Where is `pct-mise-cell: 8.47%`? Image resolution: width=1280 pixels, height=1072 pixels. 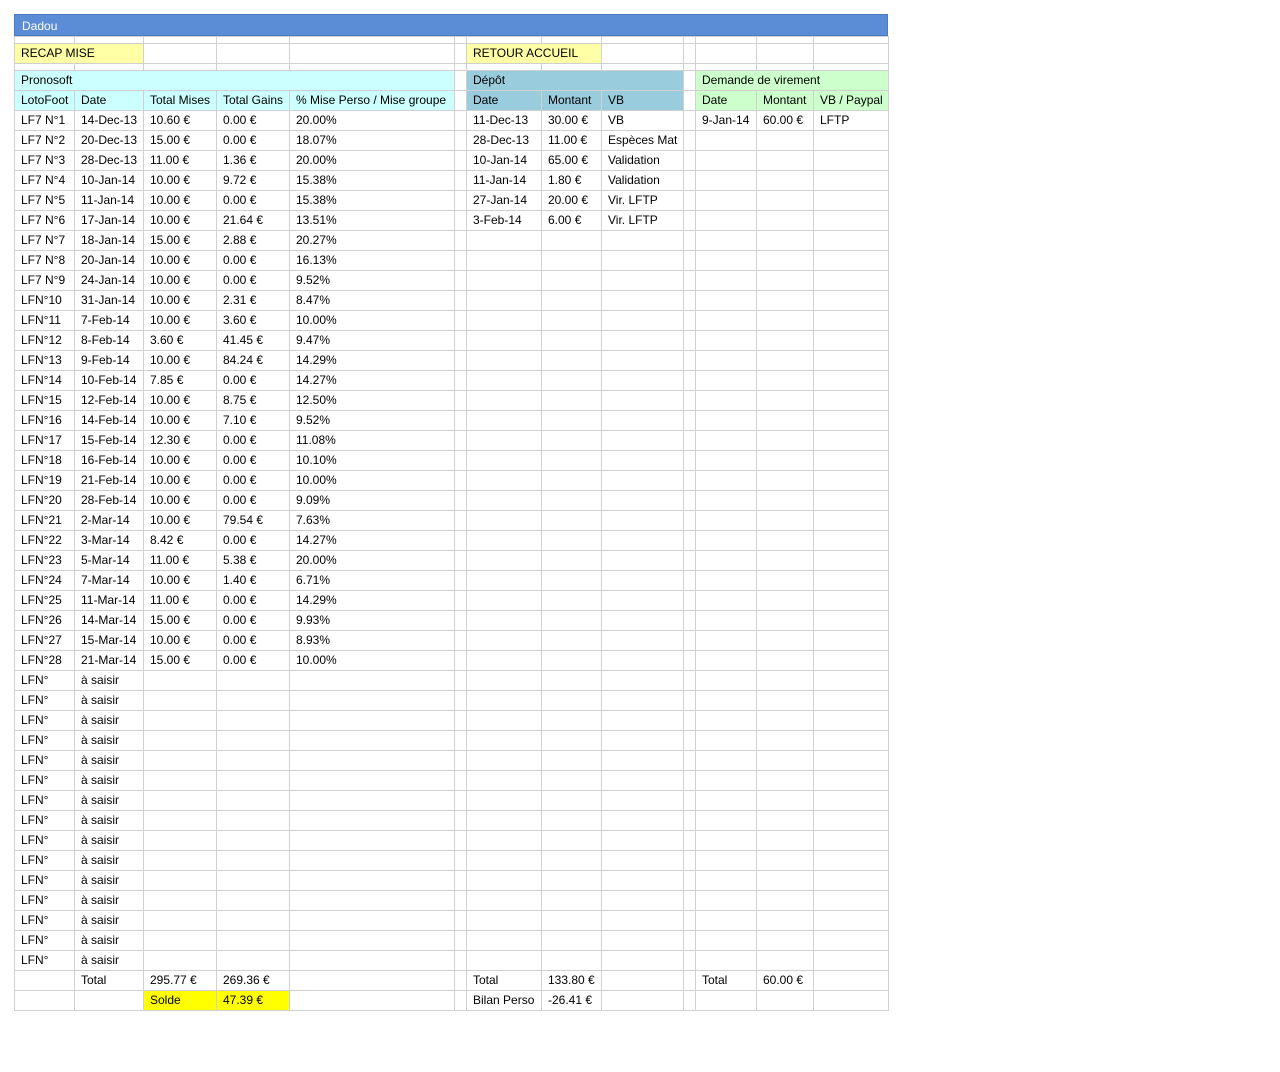 pct-mise-cell: 8.47% is located at coordinates (372, 300).